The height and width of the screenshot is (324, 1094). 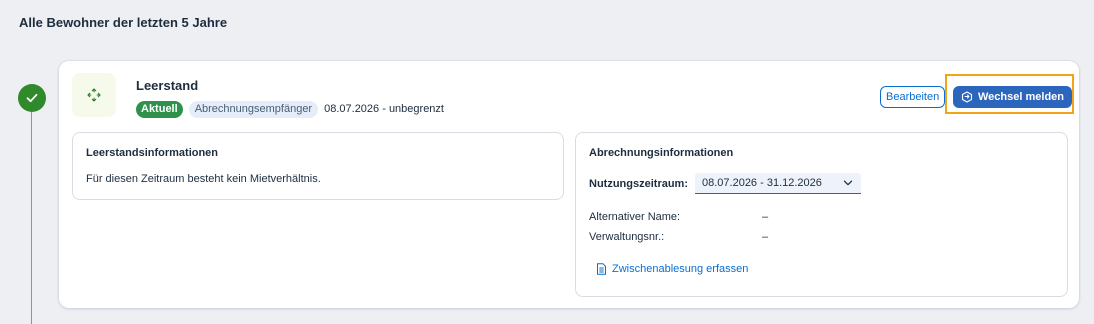 I want to click on edit-button: Bearbeiten, so click(x=913, y=97).